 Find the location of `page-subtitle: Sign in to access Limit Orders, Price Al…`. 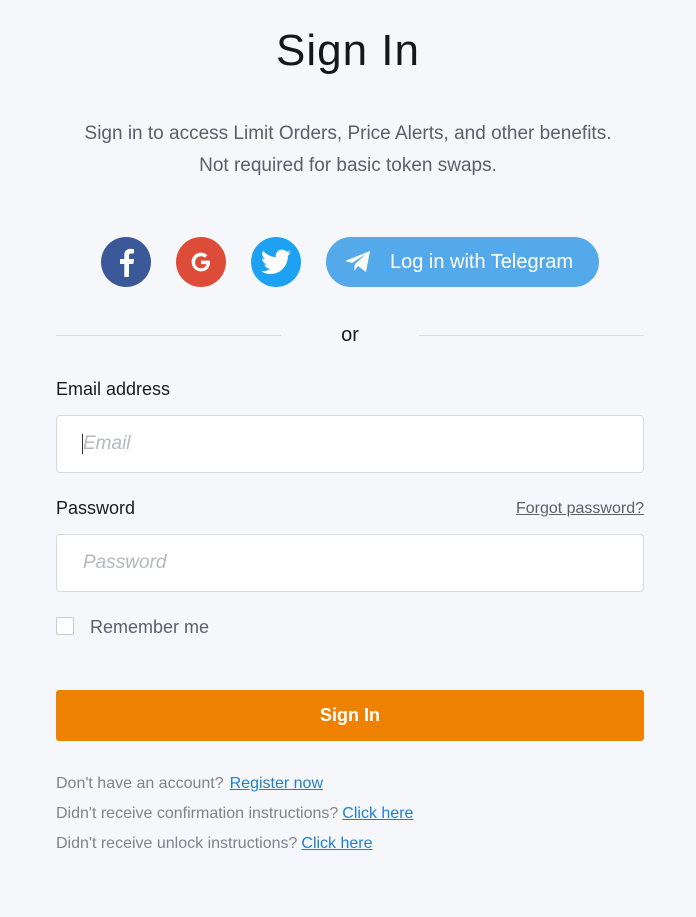

page-subtitle: Sign in to access Limit Orders, Price Al… is located at coordinates (348, 150).